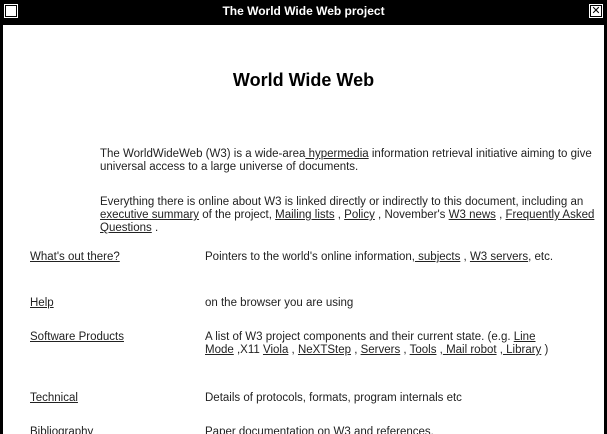  Describe the element at coordinates (293, 350) in the screenshot. I see `software-text-3: ,` at that location.